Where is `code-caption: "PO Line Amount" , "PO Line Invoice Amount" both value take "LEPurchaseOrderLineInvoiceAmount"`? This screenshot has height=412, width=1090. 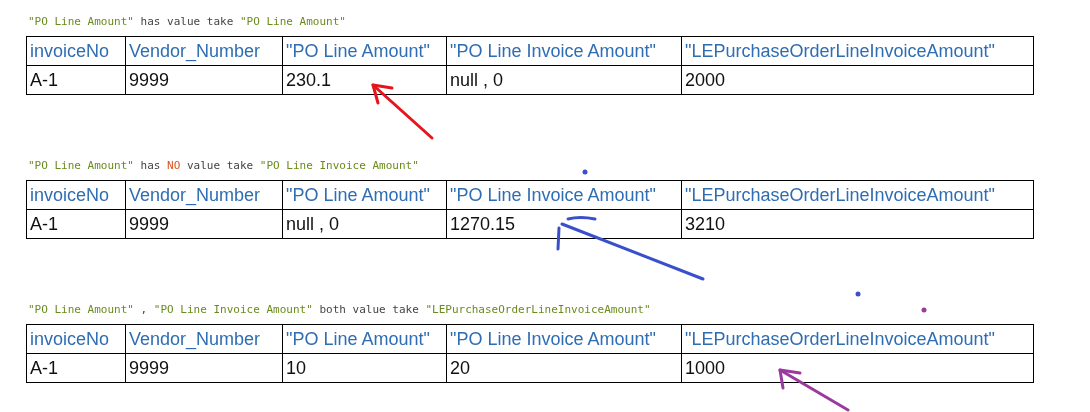
code-caption: "PO Line Amount" , "PO Line Invoice Amount" both value take "LEPurchaseOrderLineInvoiceAmount" is located at coordinates (339, 310).